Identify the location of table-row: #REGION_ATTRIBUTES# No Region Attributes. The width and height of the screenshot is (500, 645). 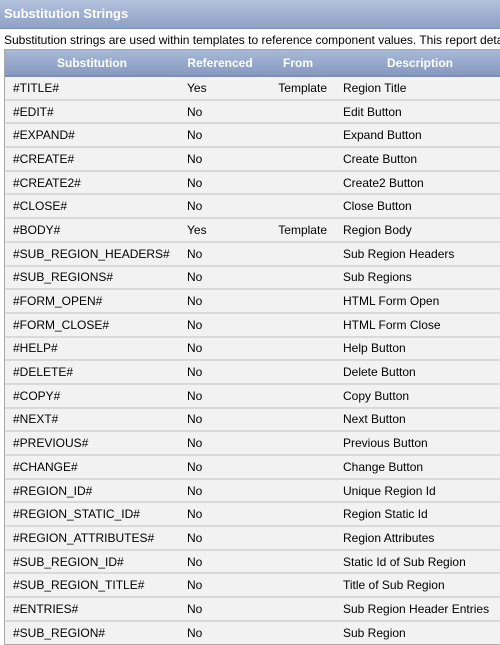
(252, 538).